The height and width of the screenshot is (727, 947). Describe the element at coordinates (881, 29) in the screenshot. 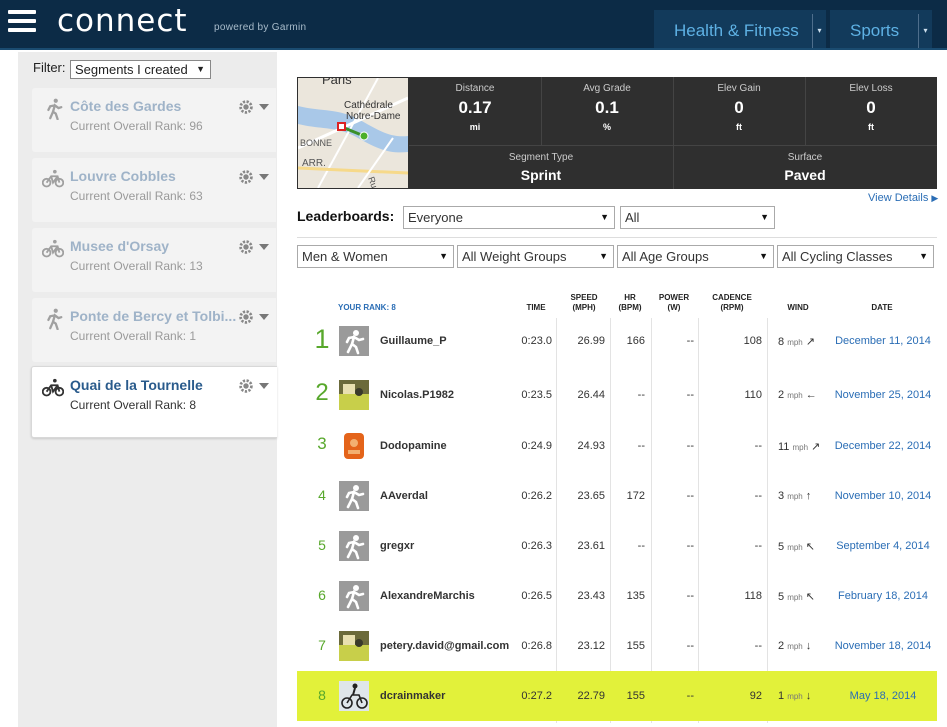

I see `nav-sports: Sports ▾` at that location.